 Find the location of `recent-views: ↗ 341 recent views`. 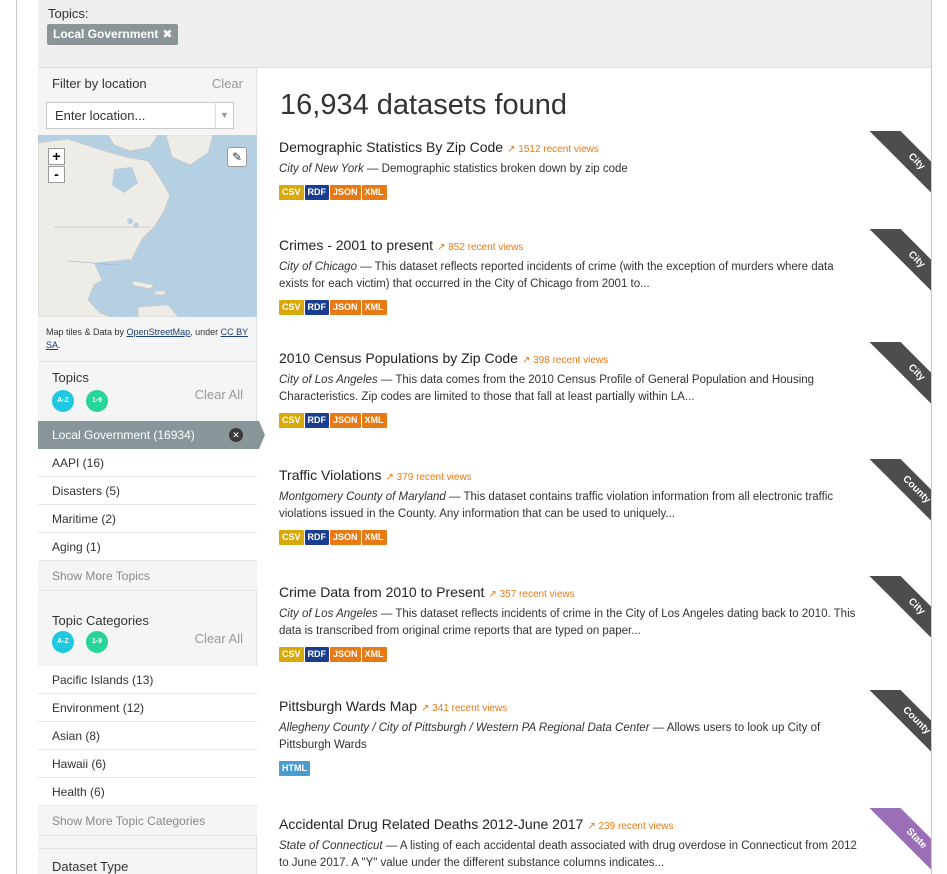

recent-views: ↗ 341 recent views is located at coordinates (464, 708).